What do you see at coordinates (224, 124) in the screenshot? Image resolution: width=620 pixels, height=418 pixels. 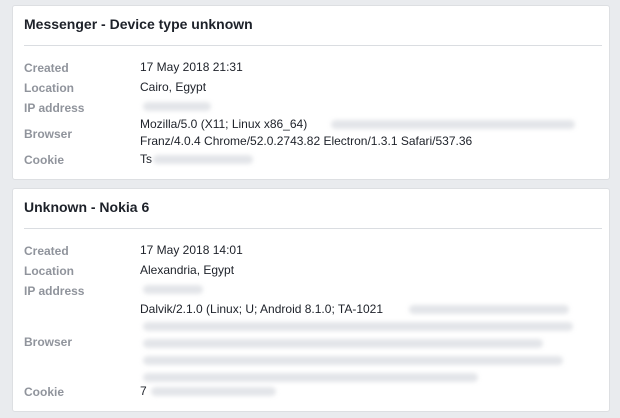 I see `browser-value-line1: Mozilla/5.0 (X11; Linux x86_64)` at bounding box center [224, 124].